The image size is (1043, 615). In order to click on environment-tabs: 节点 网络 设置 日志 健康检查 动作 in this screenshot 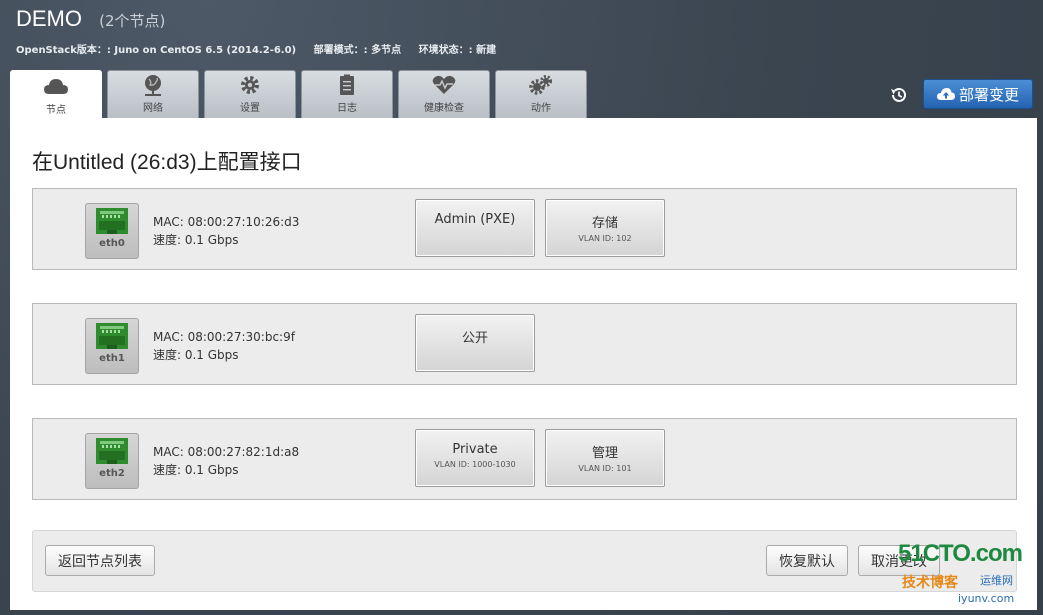, I will do `click(301, 95)`.